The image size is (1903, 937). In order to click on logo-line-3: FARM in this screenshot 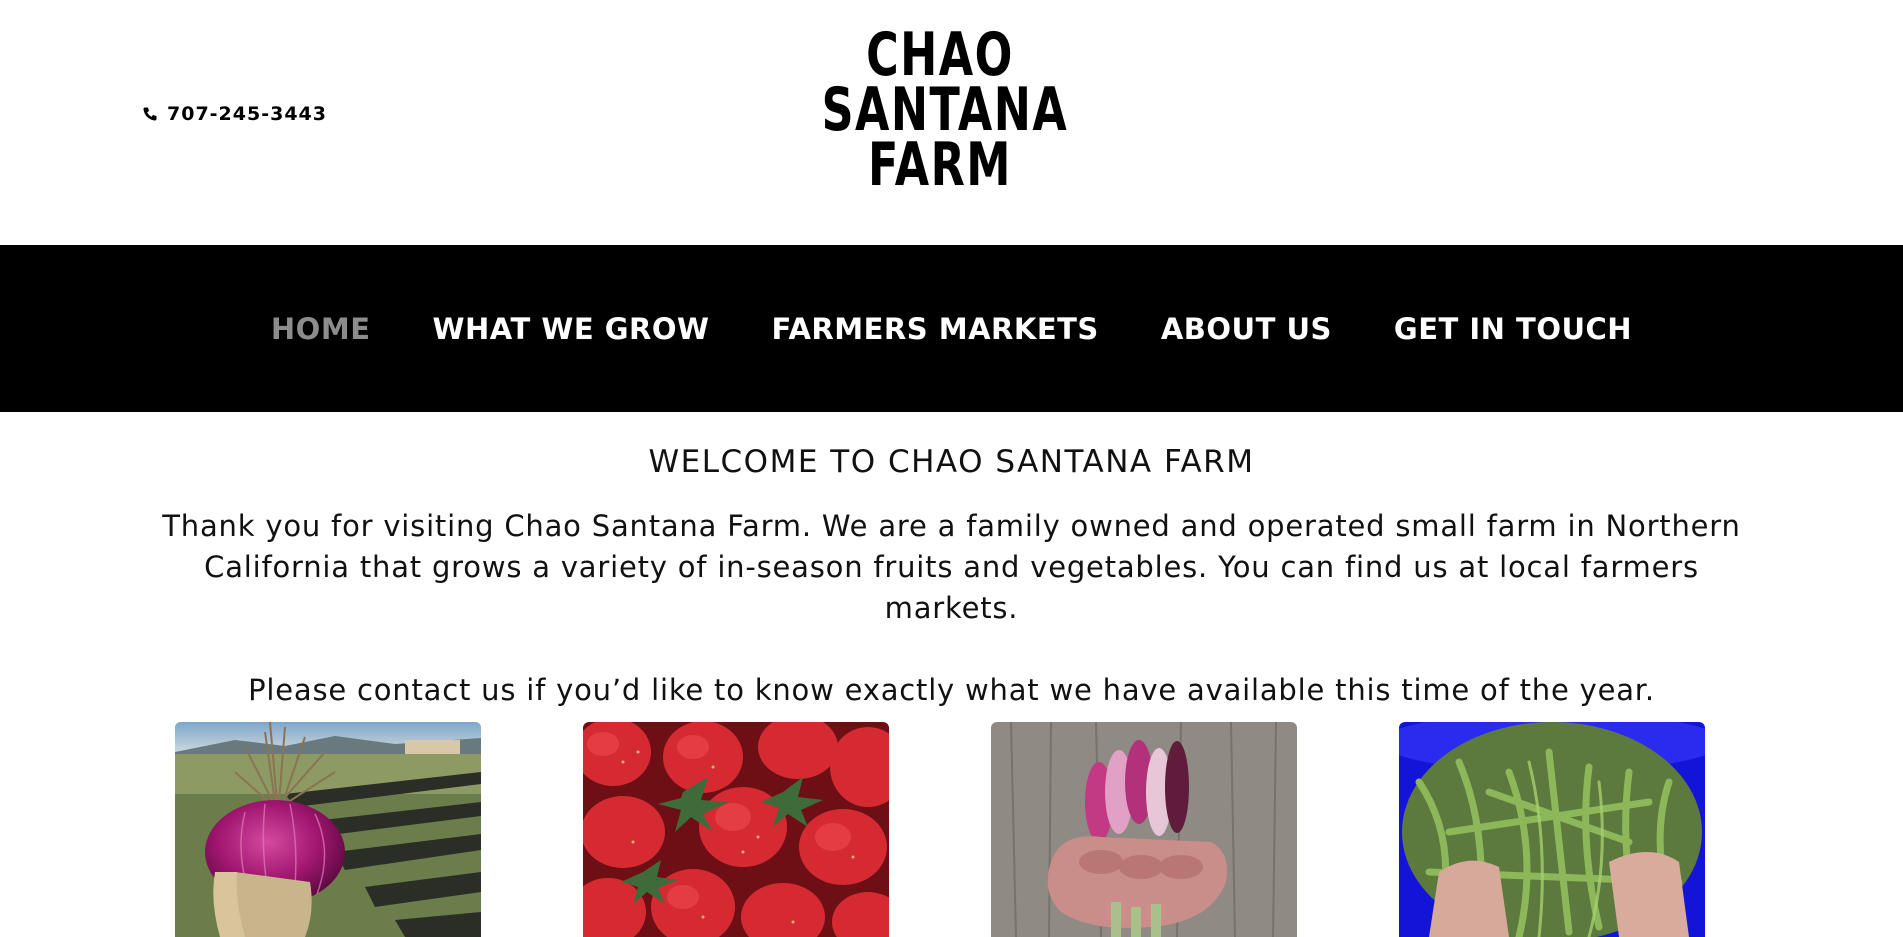, I will do `click(940, 165)`.